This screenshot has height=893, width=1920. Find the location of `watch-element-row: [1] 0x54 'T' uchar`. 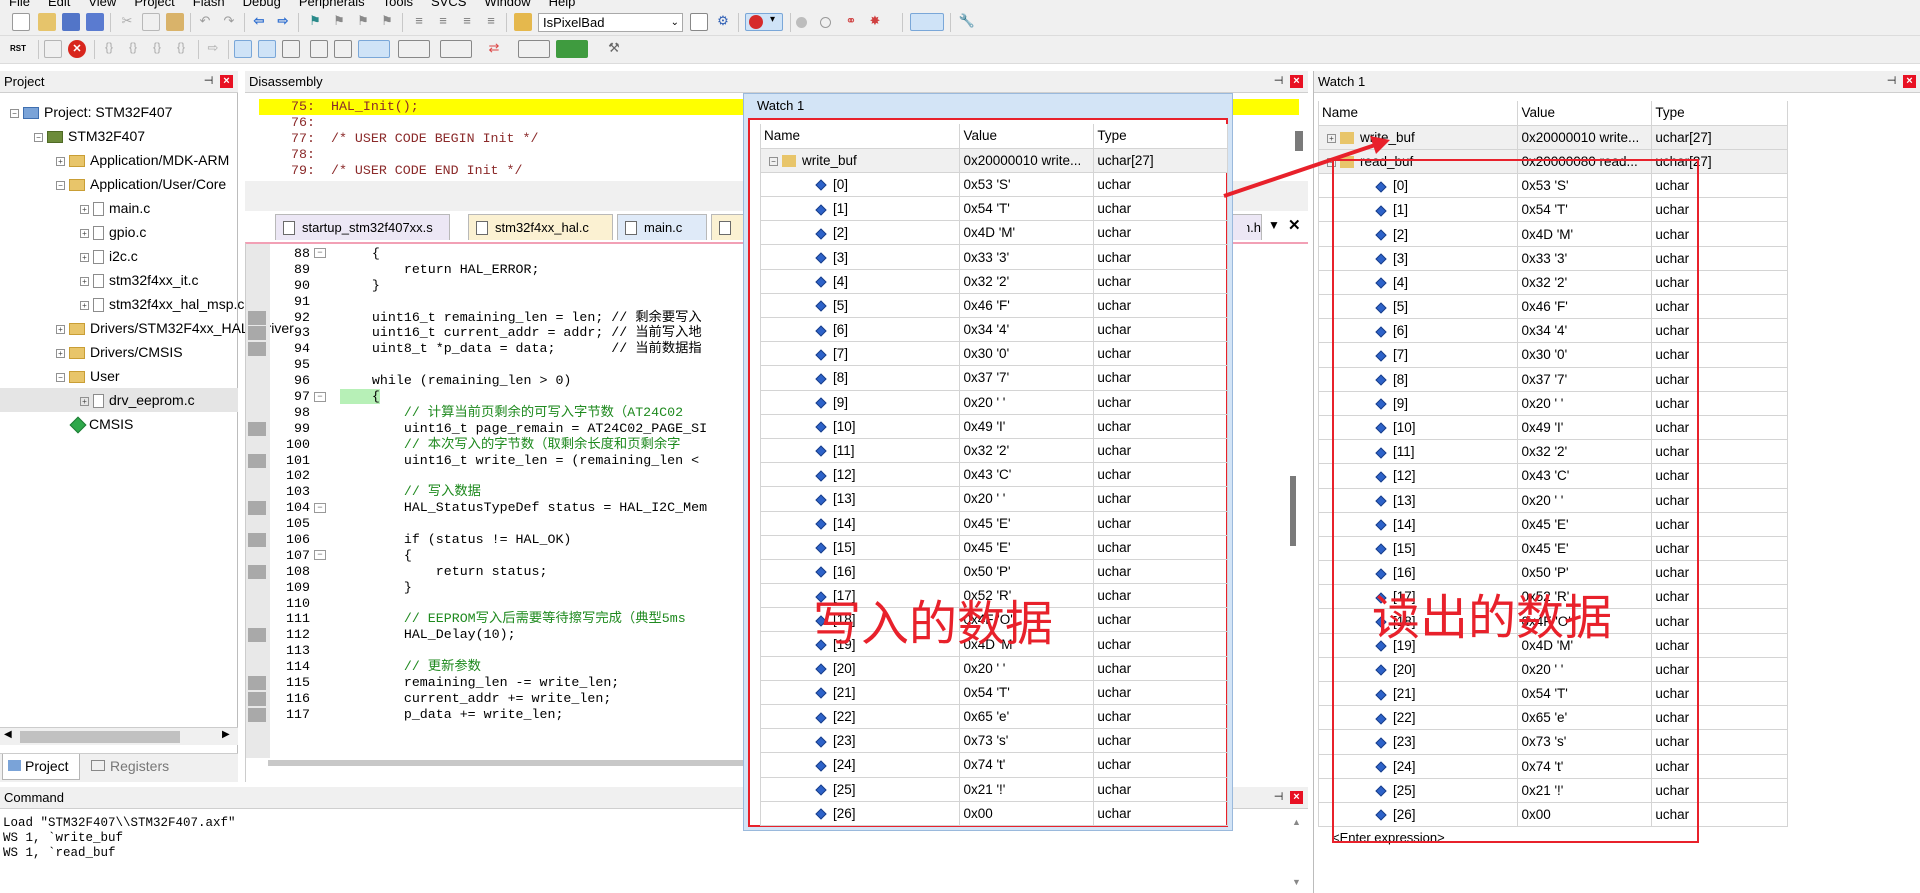

watch-element-row: [1] 0x54 'T' uchar is located at coordinates (993, 209).